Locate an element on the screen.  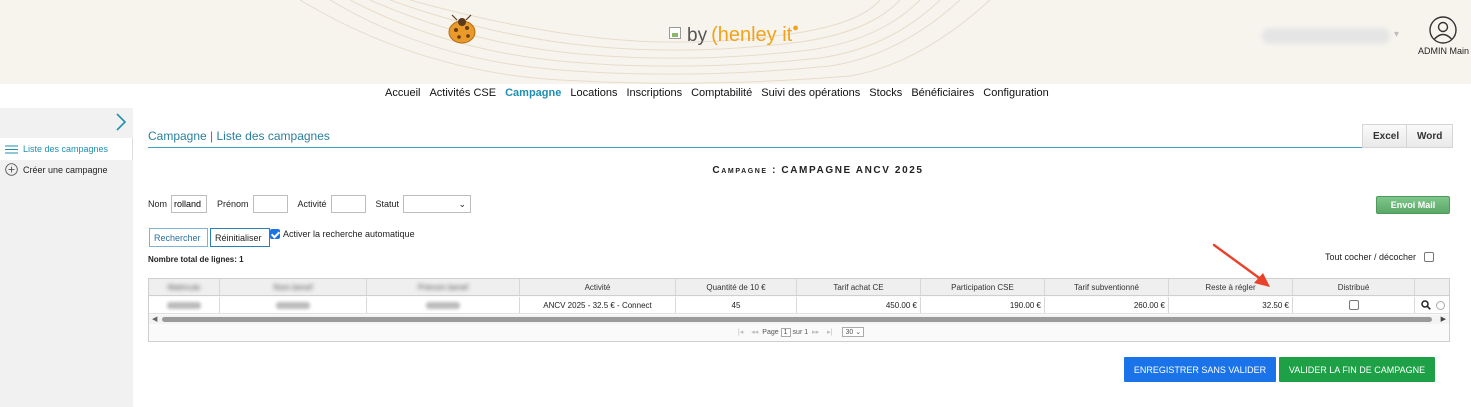
page-number-input: 1 is located at coordinates (785, 332).